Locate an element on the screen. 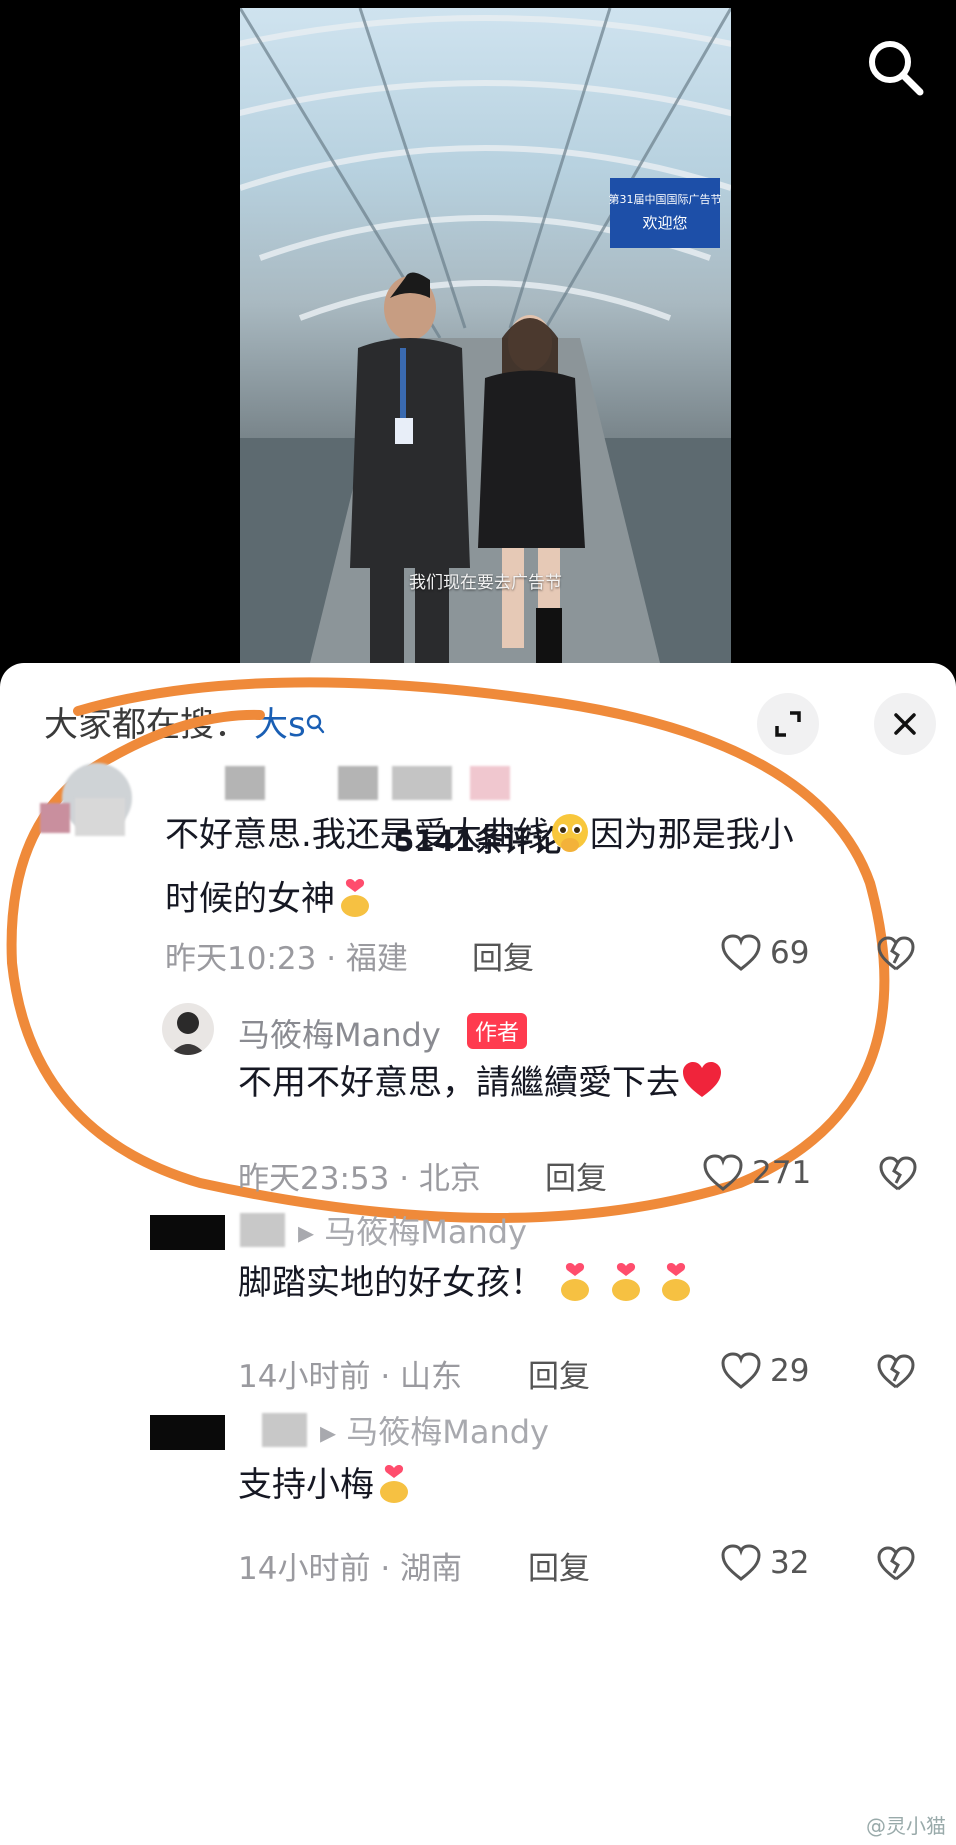 This screenshot has height=1845, width=956. trending-search-label: 大家都在搜： is located at coordinates (146, 725).